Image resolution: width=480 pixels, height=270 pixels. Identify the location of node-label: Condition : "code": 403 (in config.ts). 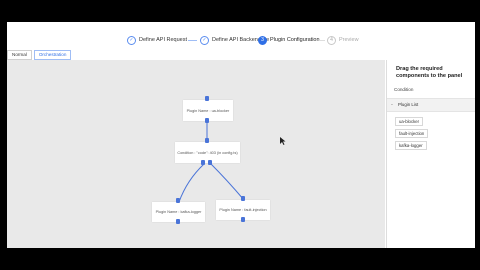
(207, 152).